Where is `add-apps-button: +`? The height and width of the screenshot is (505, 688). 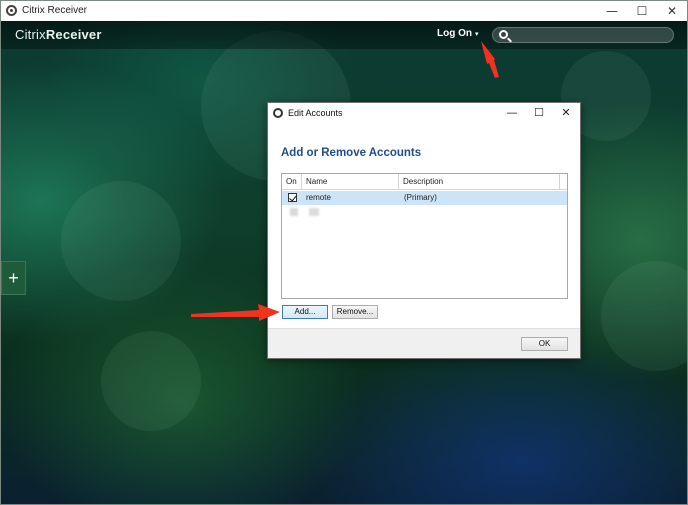
add-apps-button: + is located at coordinates (13, 278).